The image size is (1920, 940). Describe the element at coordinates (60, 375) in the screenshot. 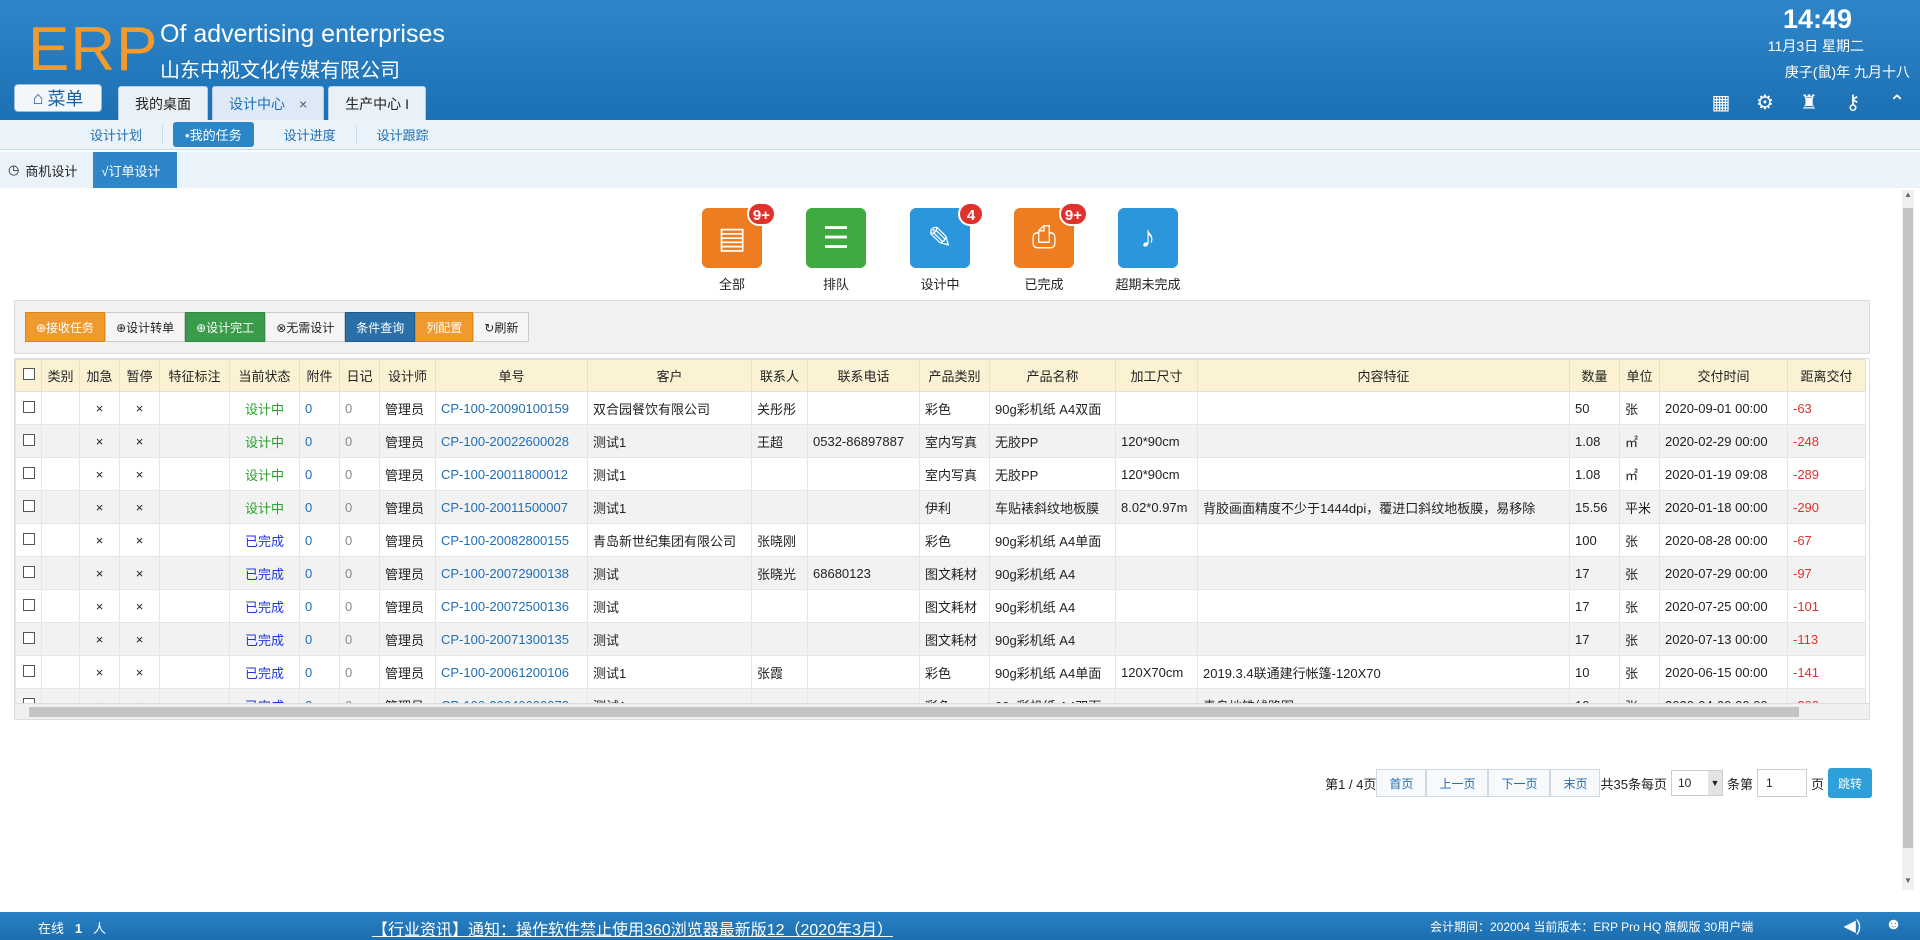

I see `col-header: 类别` at that location.